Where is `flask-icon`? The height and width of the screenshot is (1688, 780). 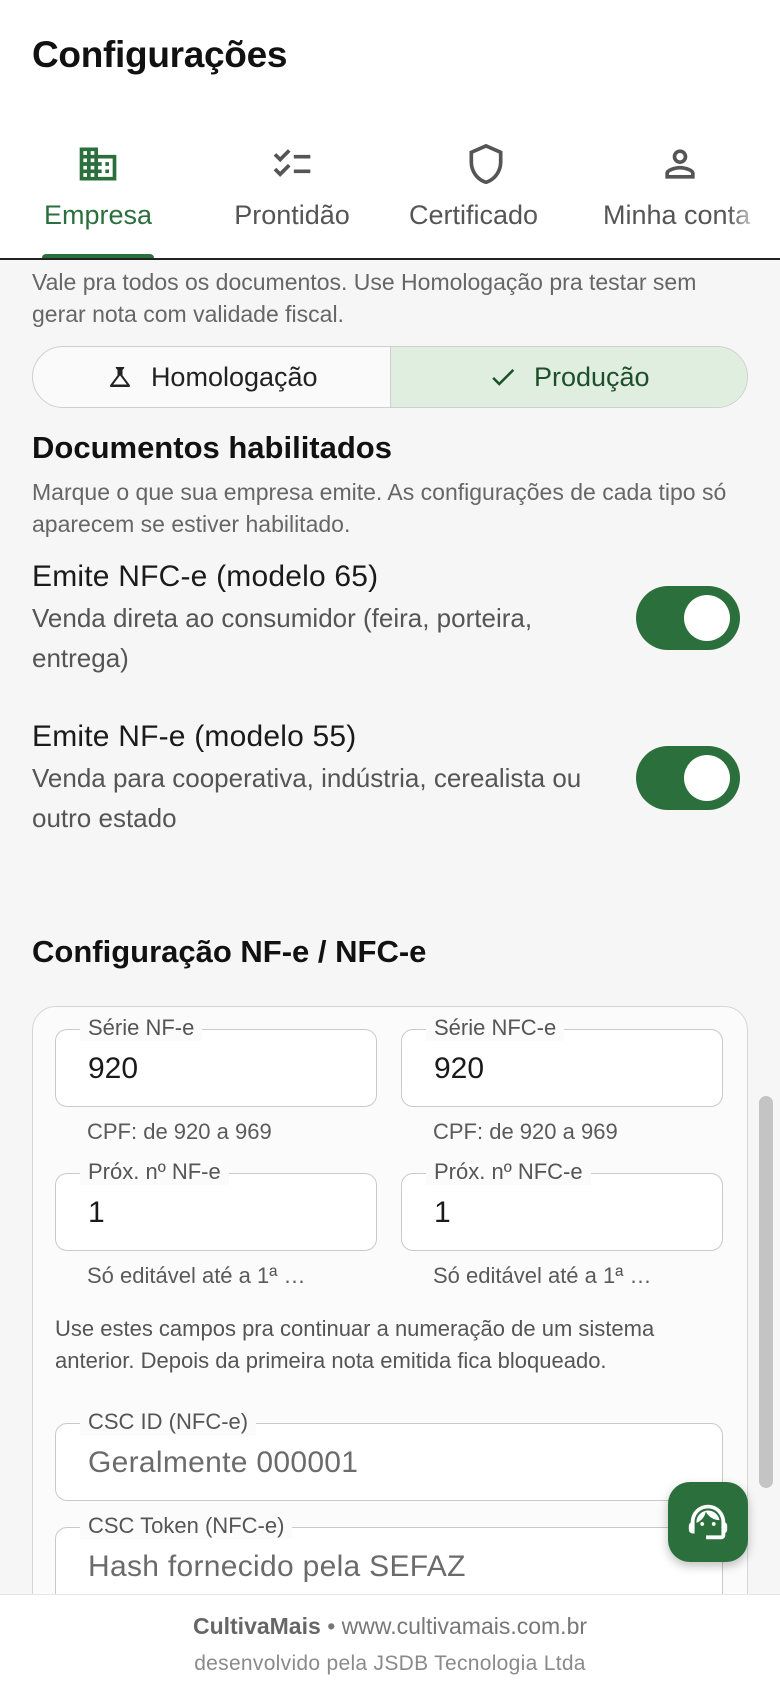 flask-icon is located at coordinates (119, 377).